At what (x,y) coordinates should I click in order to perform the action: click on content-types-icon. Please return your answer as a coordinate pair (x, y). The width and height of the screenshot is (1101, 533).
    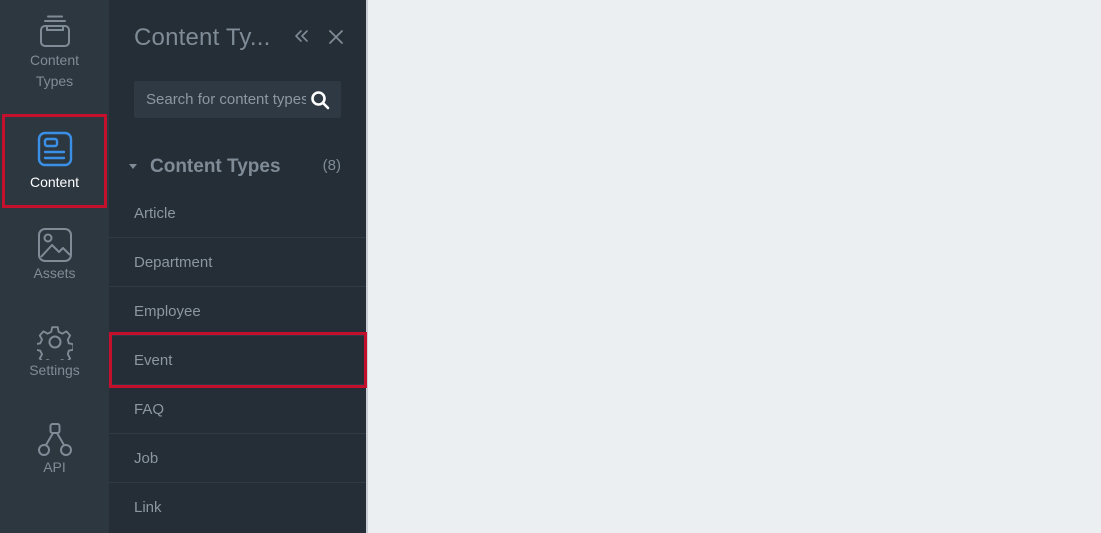
    Looking at the image, I should click on (54, 31).